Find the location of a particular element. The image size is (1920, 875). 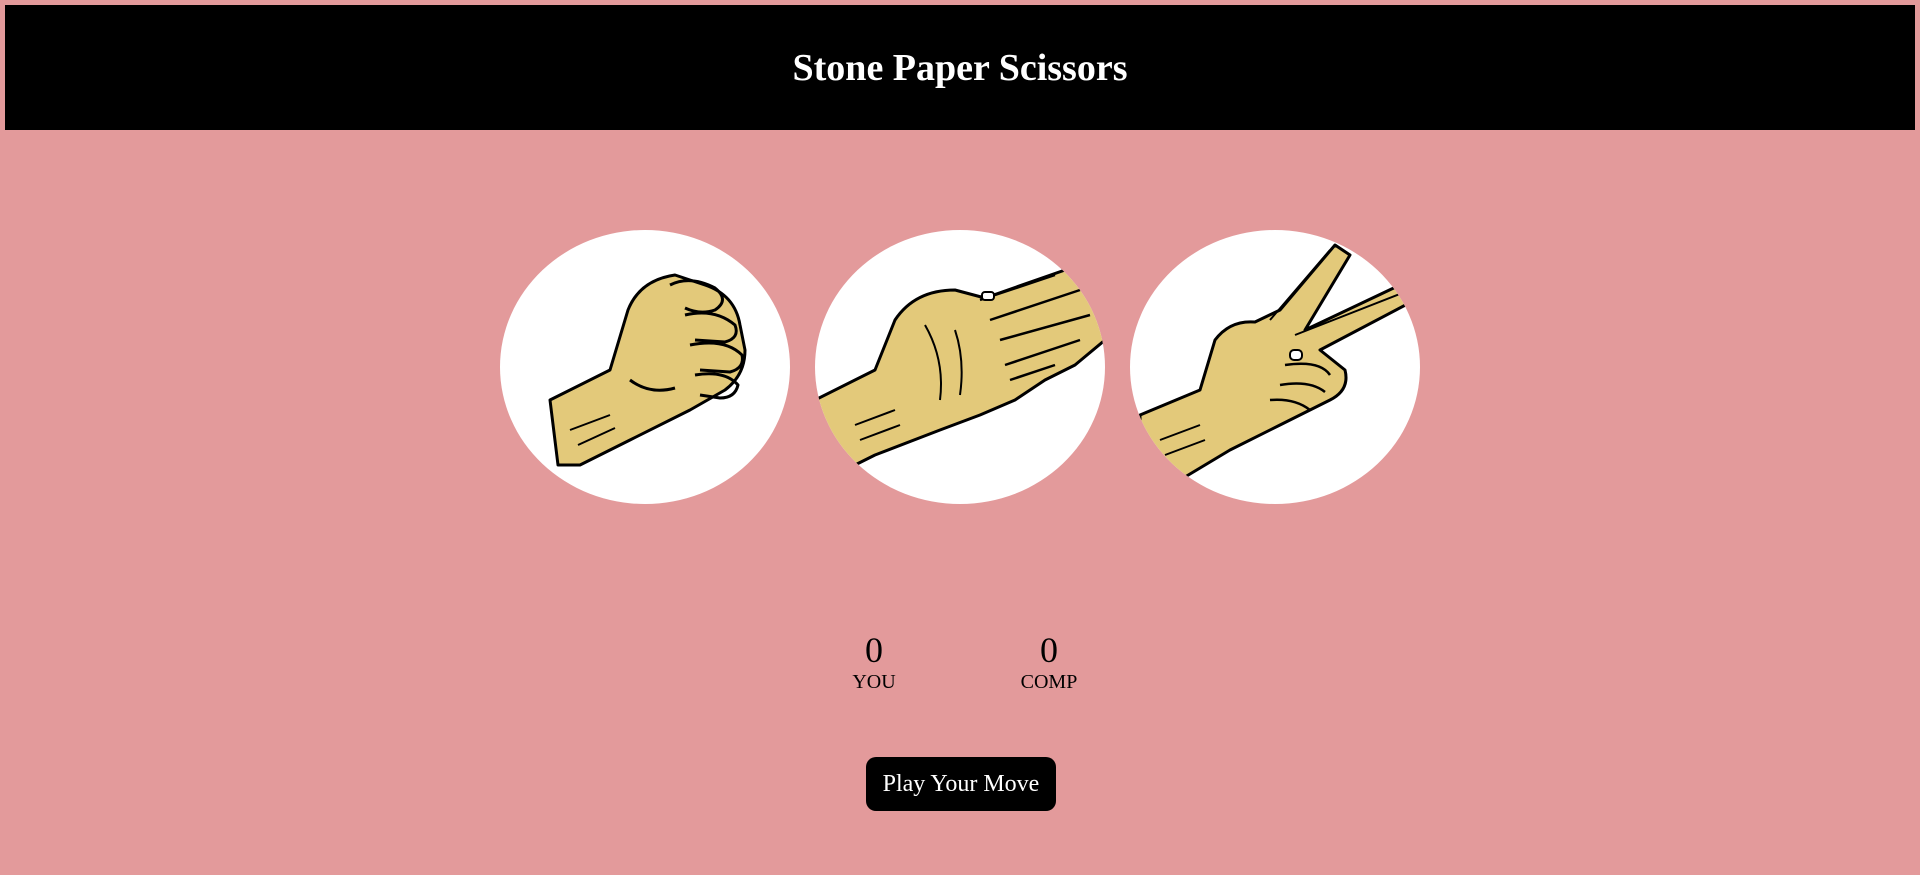

user-score-value: 0 is located at coordinates (874, 650).